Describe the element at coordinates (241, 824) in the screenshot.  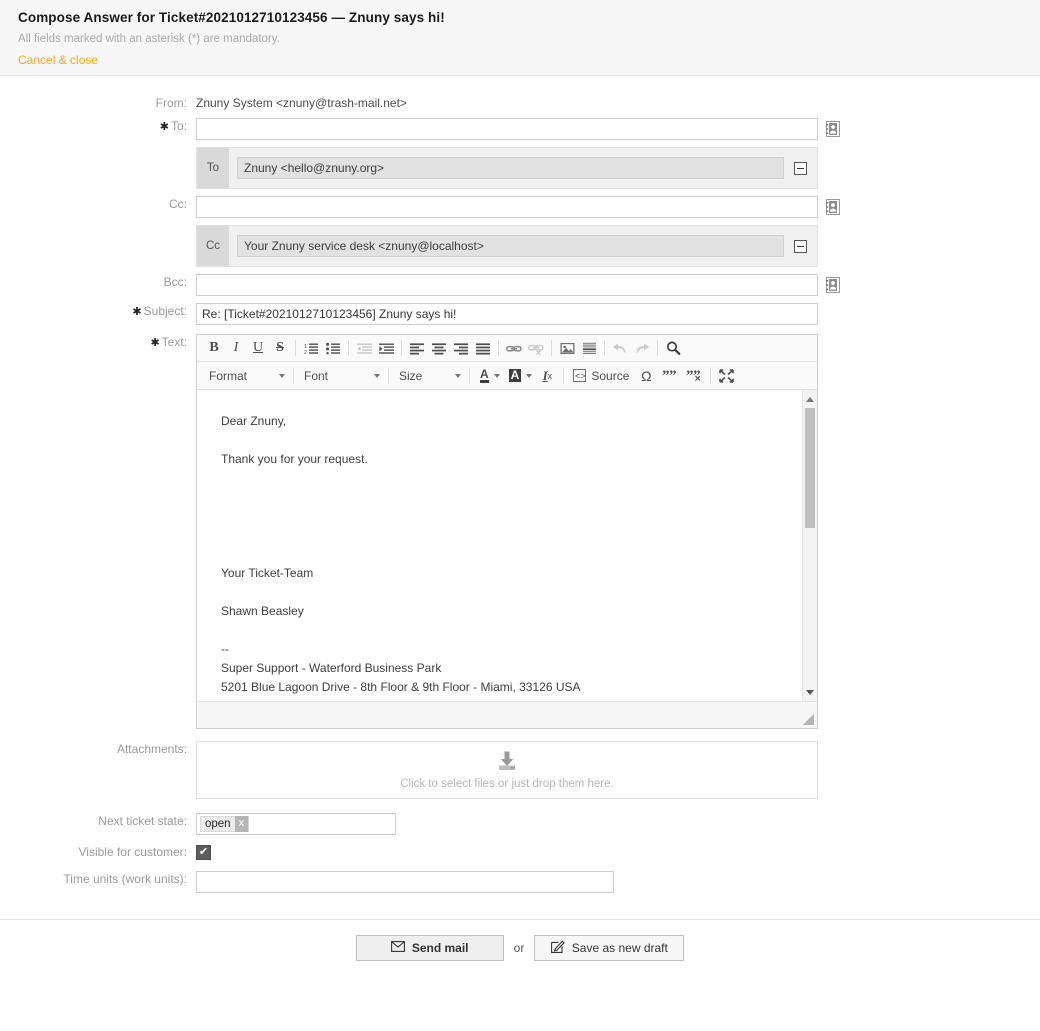
I see `state-tag-remove-icon: x` at that location.